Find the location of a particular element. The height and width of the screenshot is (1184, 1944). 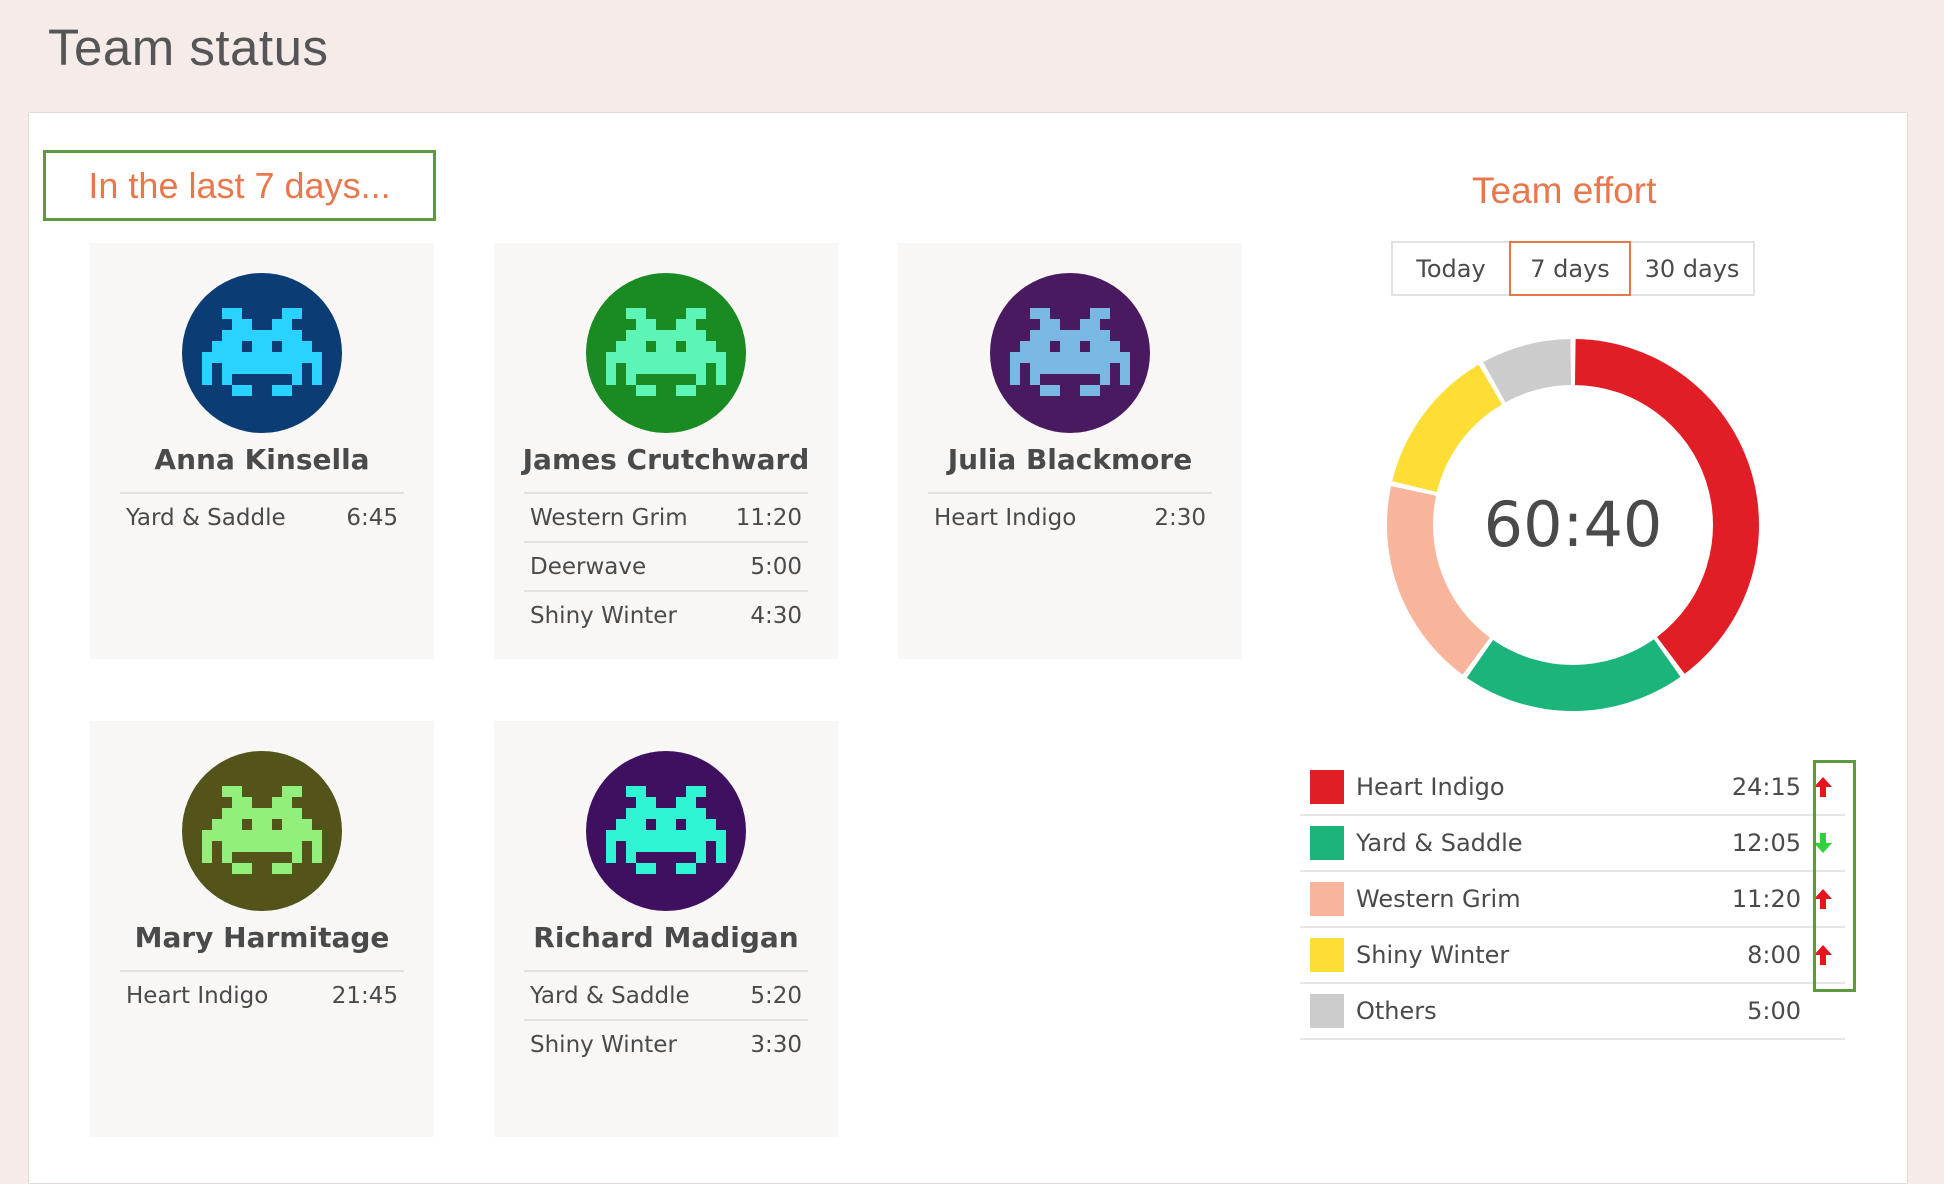

member-card: Anna Kinsella Yard & Saddle 6:45 is located at coordinates (262, 451).